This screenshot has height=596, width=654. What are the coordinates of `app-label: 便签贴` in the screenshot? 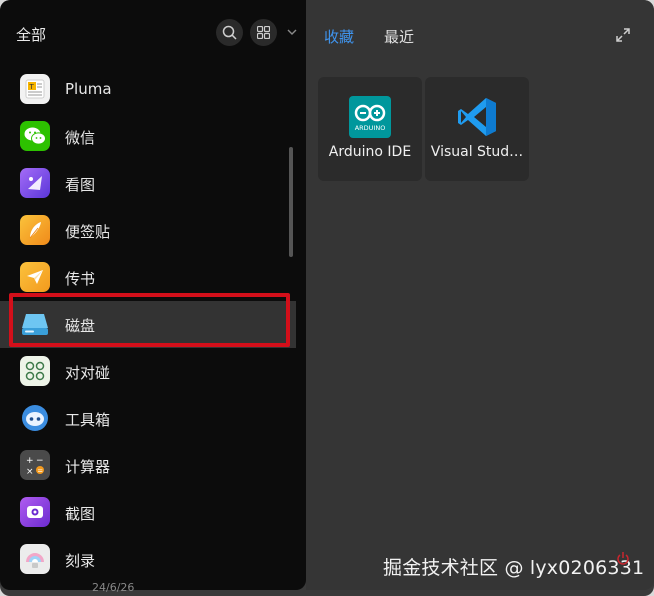 It's located at (88, 232).